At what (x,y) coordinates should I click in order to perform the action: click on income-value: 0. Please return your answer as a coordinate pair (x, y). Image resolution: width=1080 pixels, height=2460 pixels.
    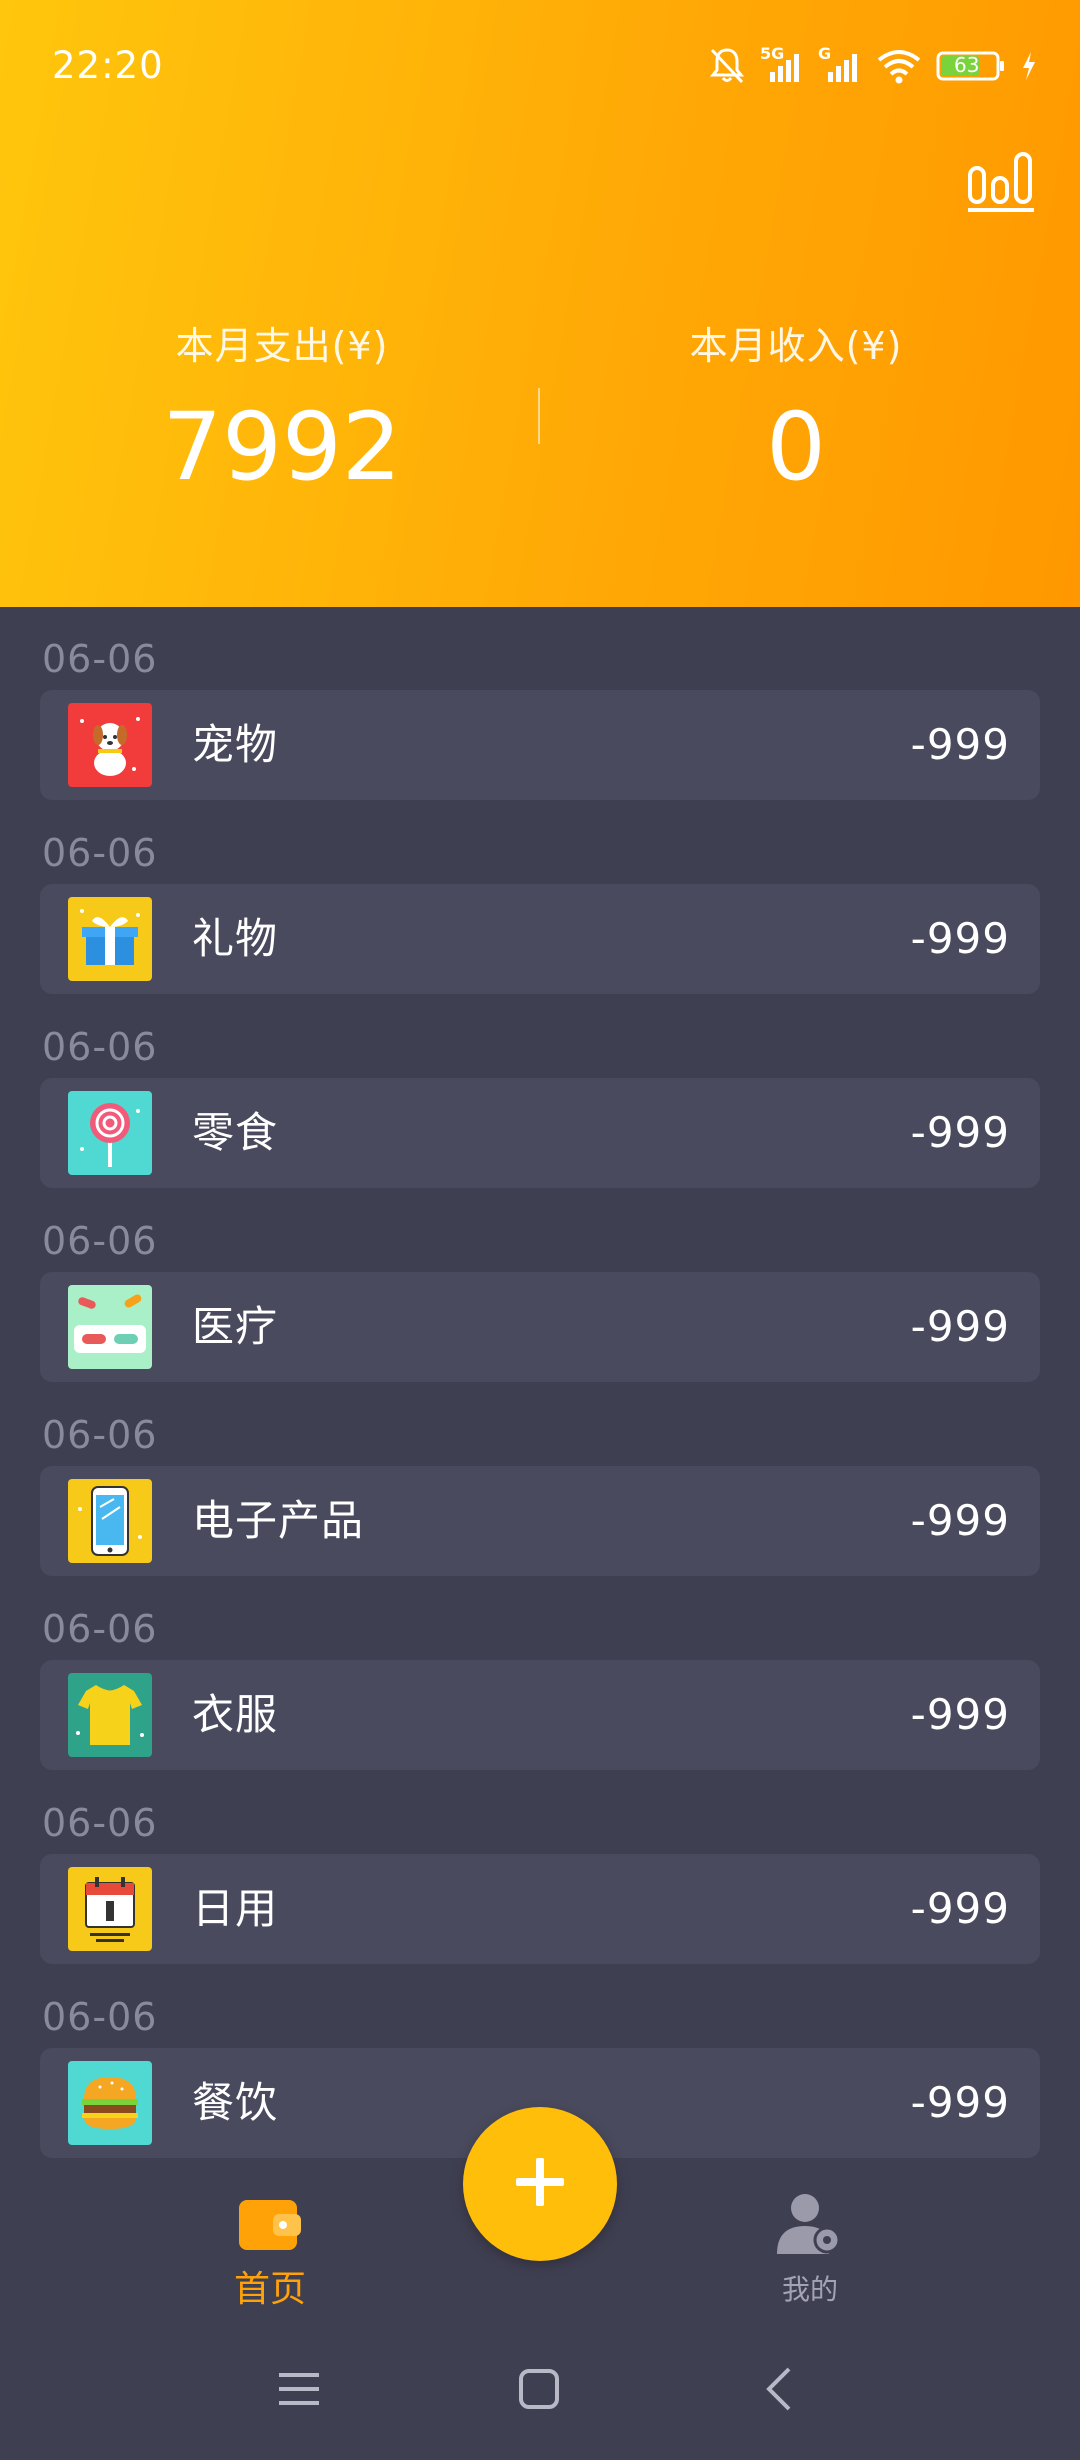
    Looking at the image, I should click on (796, 447).